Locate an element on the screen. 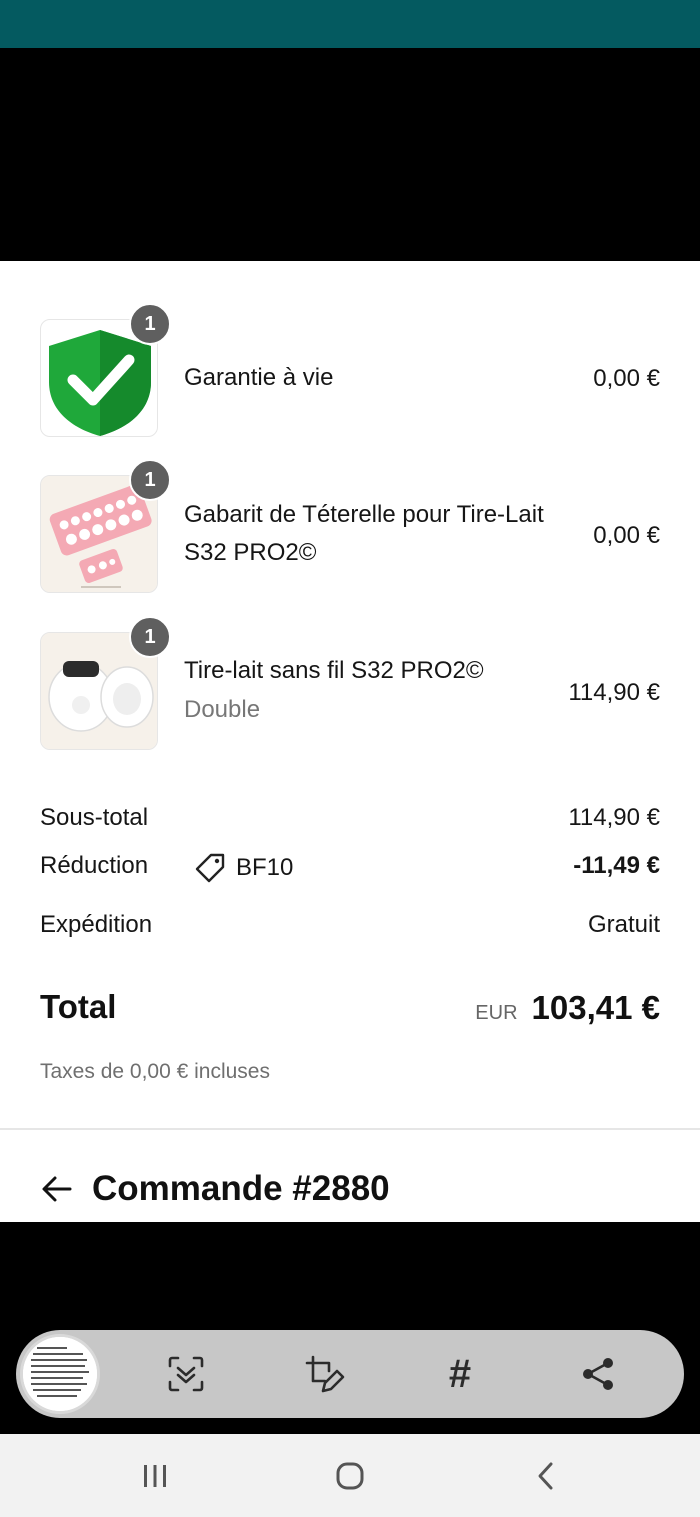 The width and height of the screenshot is (700, 1517). back-arrow-icon is located at coordinates (57, 1189).